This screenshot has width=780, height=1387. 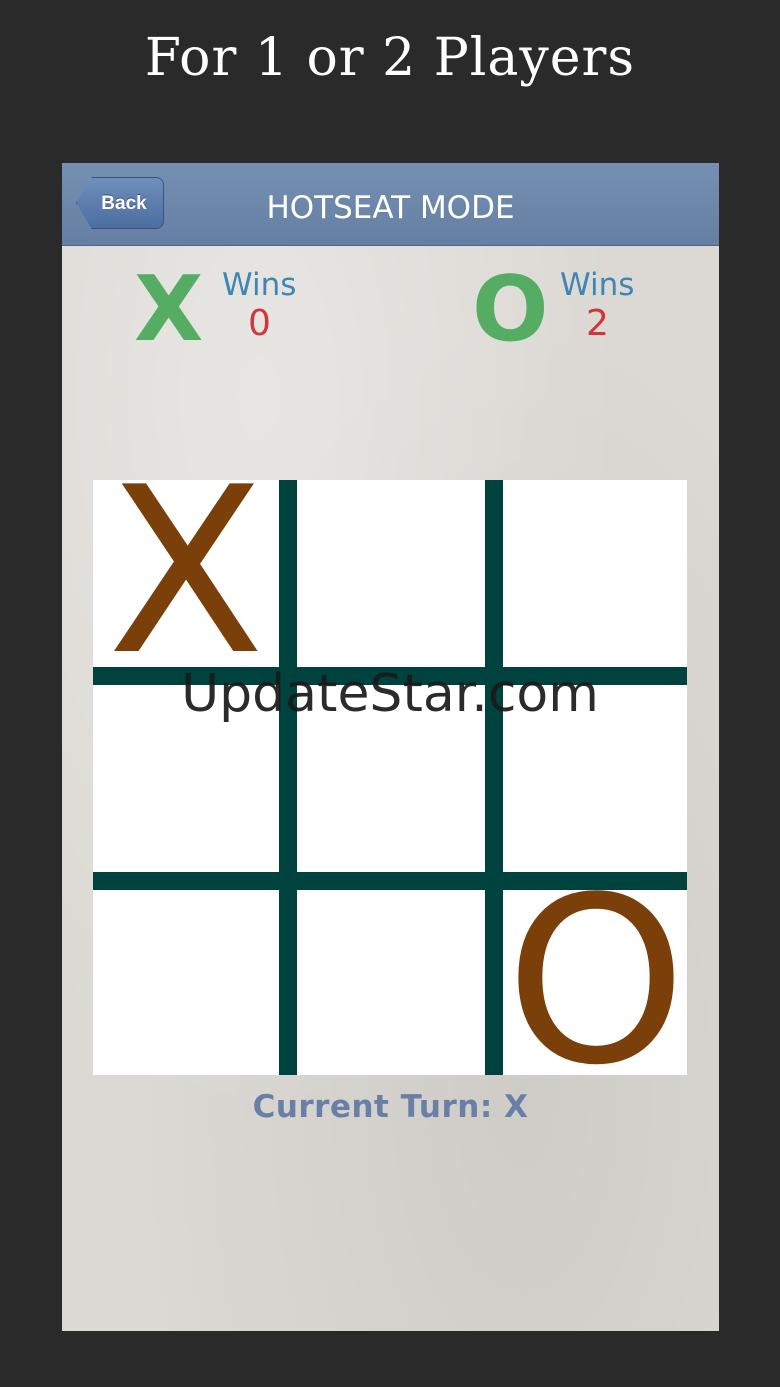 What do you see at coordinates (510, 309) in the screenshot?
I see `player-o-mark: O` at bounding box center [510, 309].